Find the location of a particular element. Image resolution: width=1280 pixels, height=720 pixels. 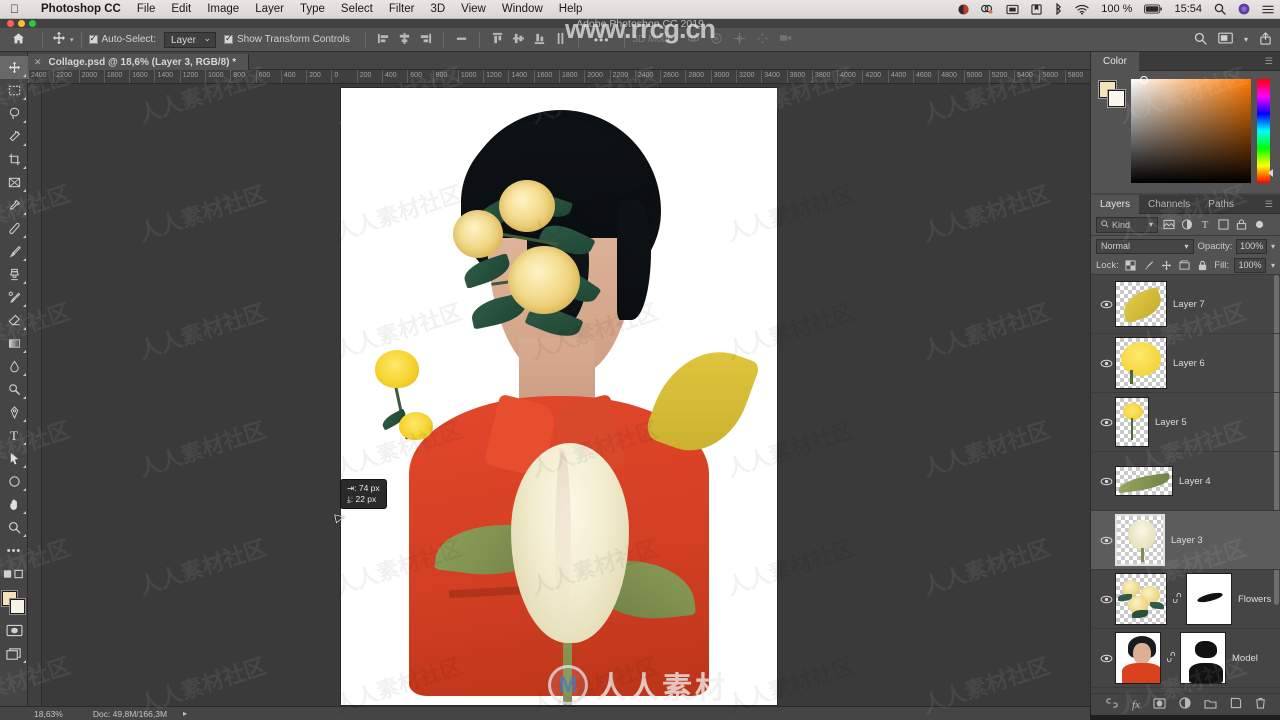

tool-gradient is located at coordinates (14, 343).